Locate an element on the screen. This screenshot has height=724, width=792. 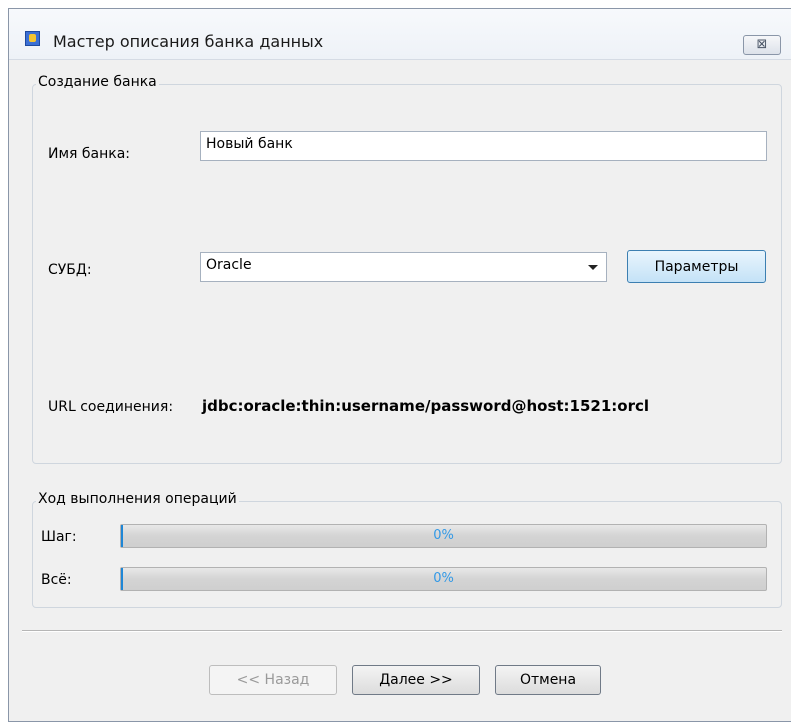
footer-divider is located at coordinates (402, 631).